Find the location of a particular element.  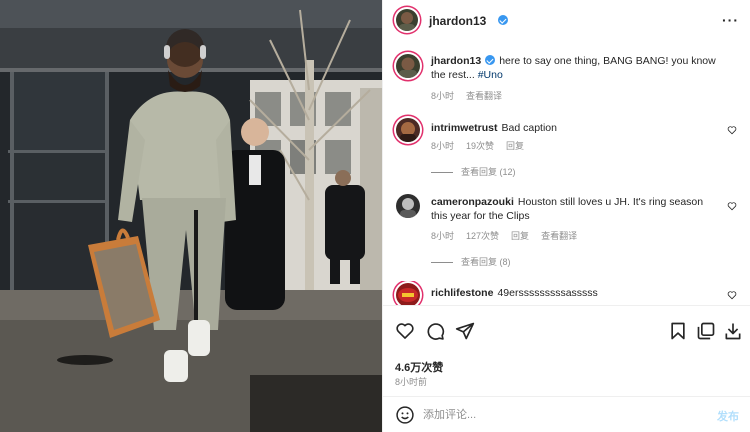

comment-meta: 8小时 19次赞 回复 is located at coordinates (483, 145).